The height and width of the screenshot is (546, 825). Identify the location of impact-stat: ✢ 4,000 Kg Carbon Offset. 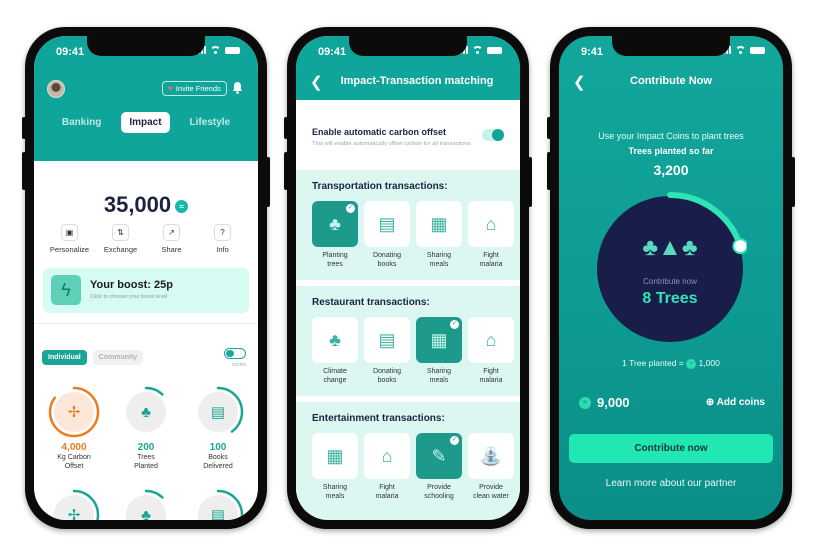
(74, 428).